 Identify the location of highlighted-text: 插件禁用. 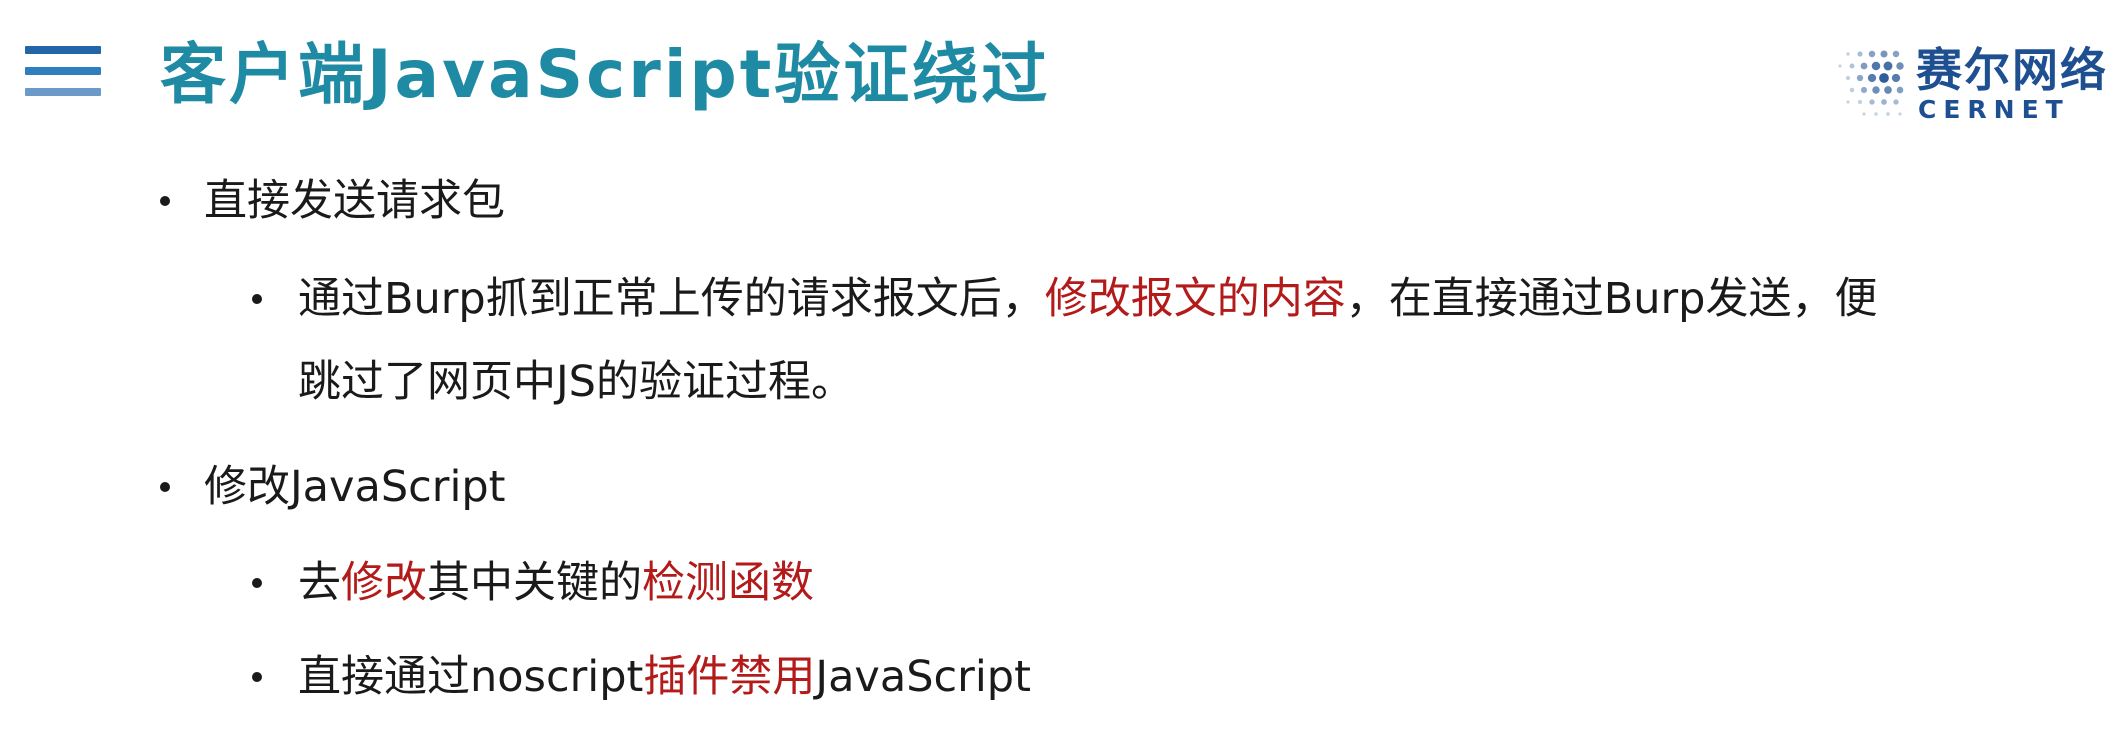
(729, 677).